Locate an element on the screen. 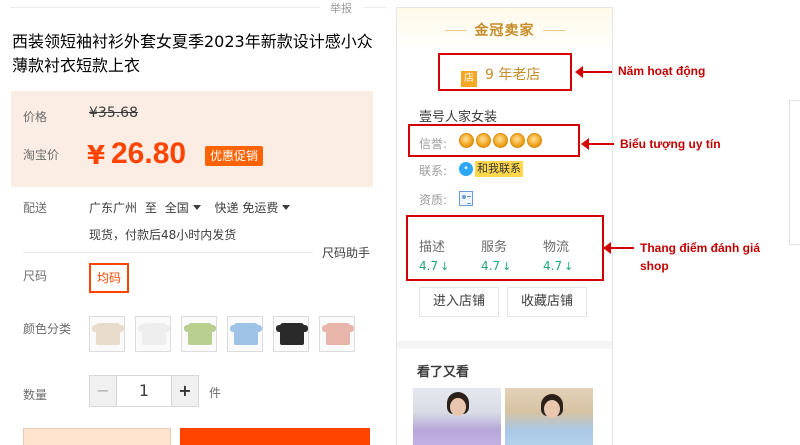  size-label: 尺码 is located at coordinates (35, 276).